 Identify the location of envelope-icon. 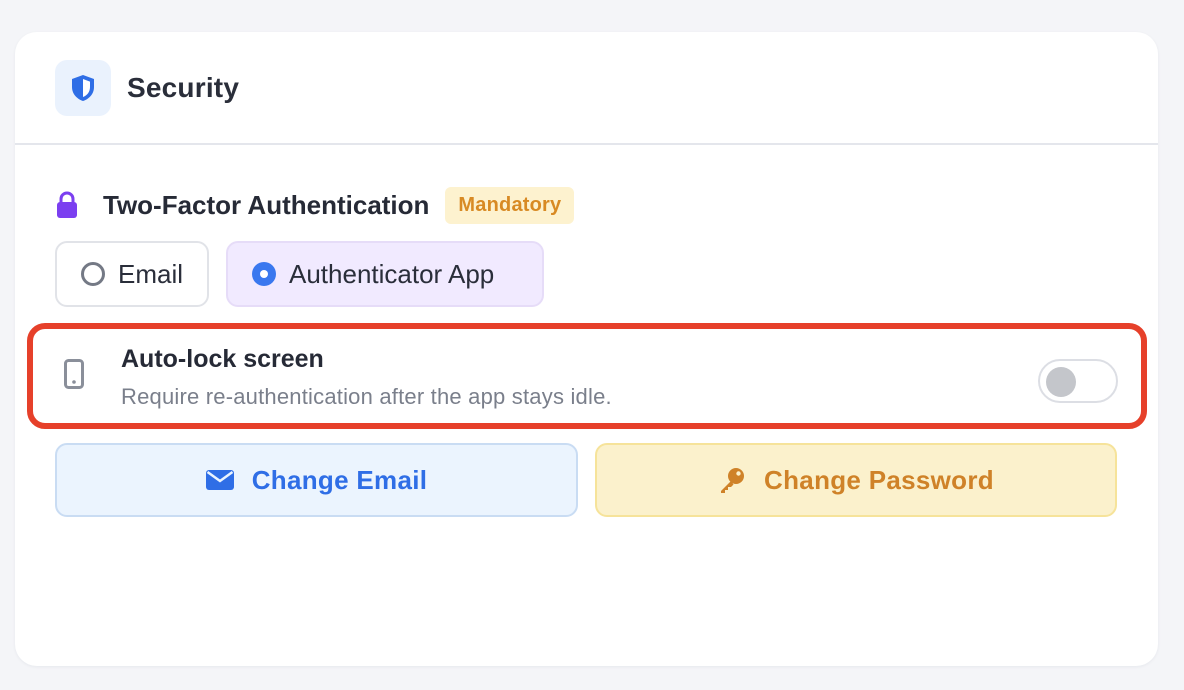
(219, 480).